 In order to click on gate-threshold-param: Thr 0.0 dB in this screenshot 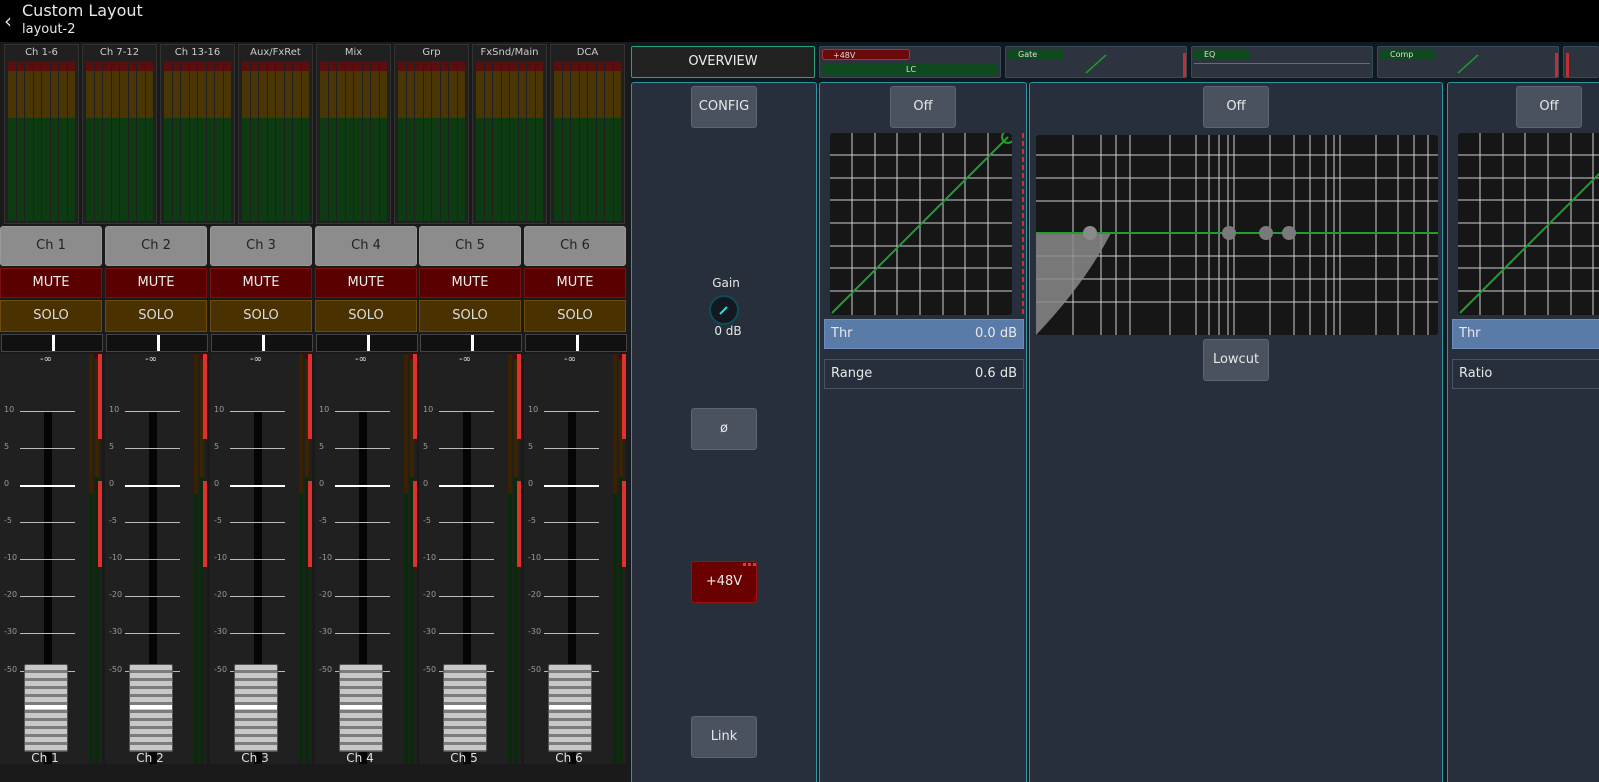, I will do `click(924, 334)`.